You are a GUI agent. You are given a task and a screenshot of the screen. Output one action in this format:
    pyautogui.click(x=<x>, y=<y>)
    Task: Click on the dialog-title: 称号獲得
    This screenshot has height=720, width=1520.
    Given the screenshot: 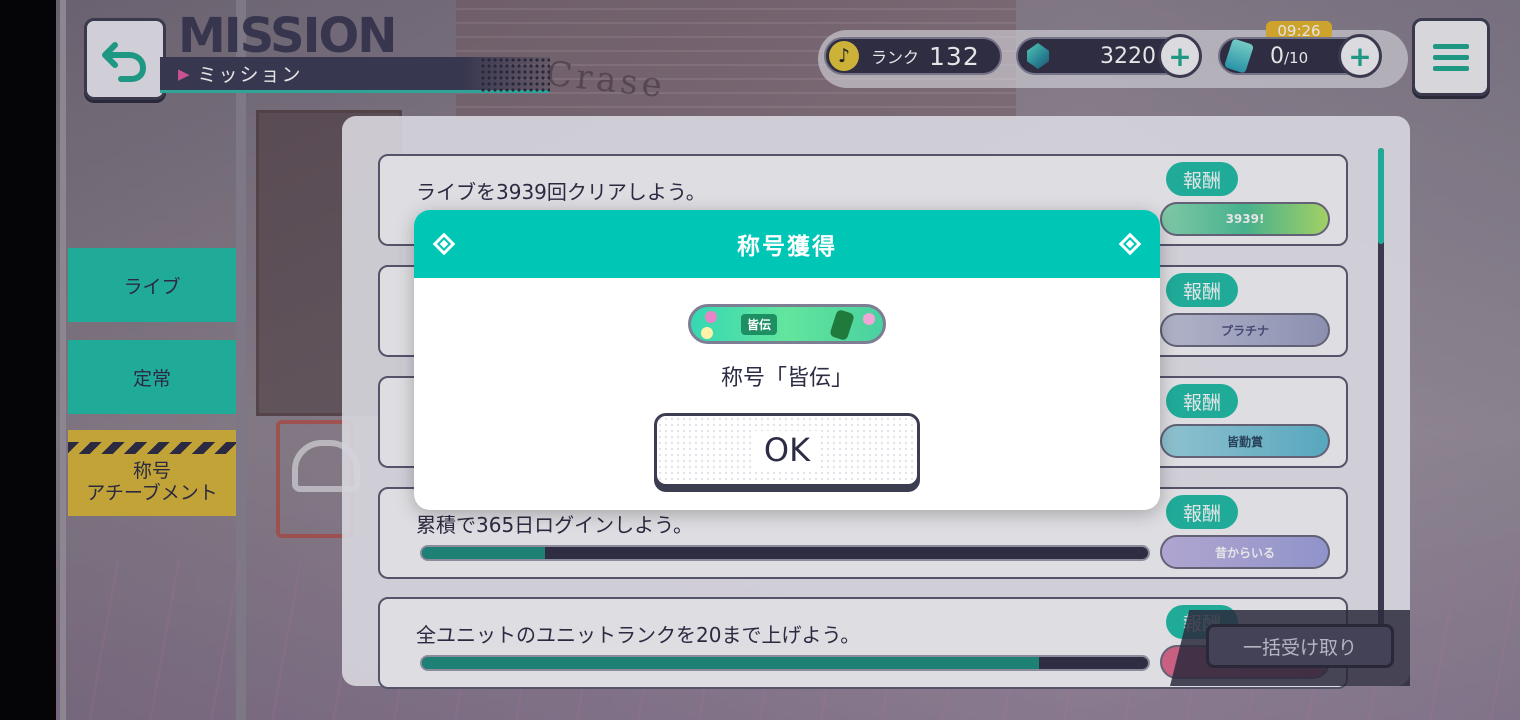 What is the action you would take?
    pyautogui.click(x=787, y=247)
    